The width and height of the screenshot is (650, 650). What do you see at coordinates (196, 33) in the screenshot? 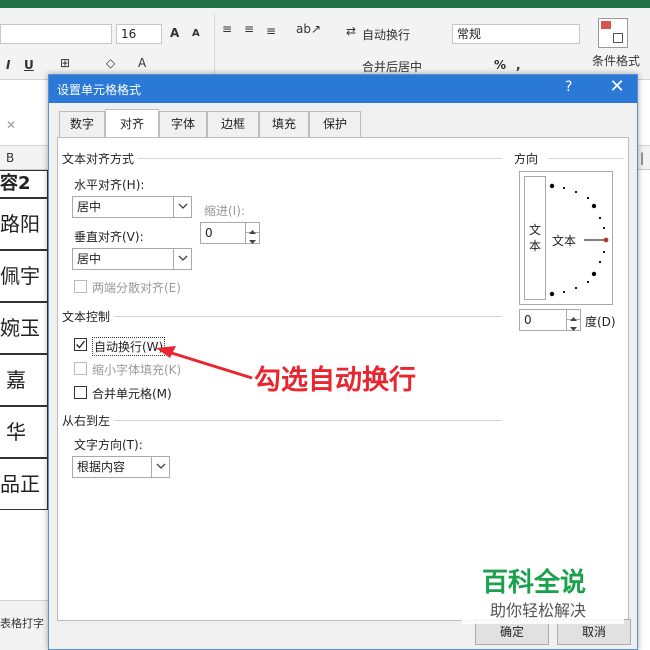
I see `font-decrease-icon: A` at bounding box center [196, 33].